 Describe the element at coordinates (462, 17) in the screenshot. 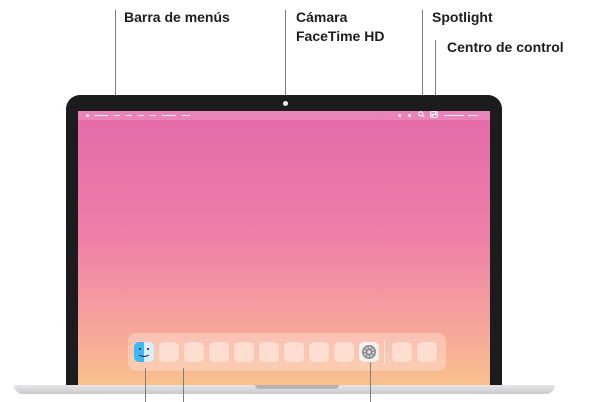

I see `callout-spotlight: Spotlight` at that location.